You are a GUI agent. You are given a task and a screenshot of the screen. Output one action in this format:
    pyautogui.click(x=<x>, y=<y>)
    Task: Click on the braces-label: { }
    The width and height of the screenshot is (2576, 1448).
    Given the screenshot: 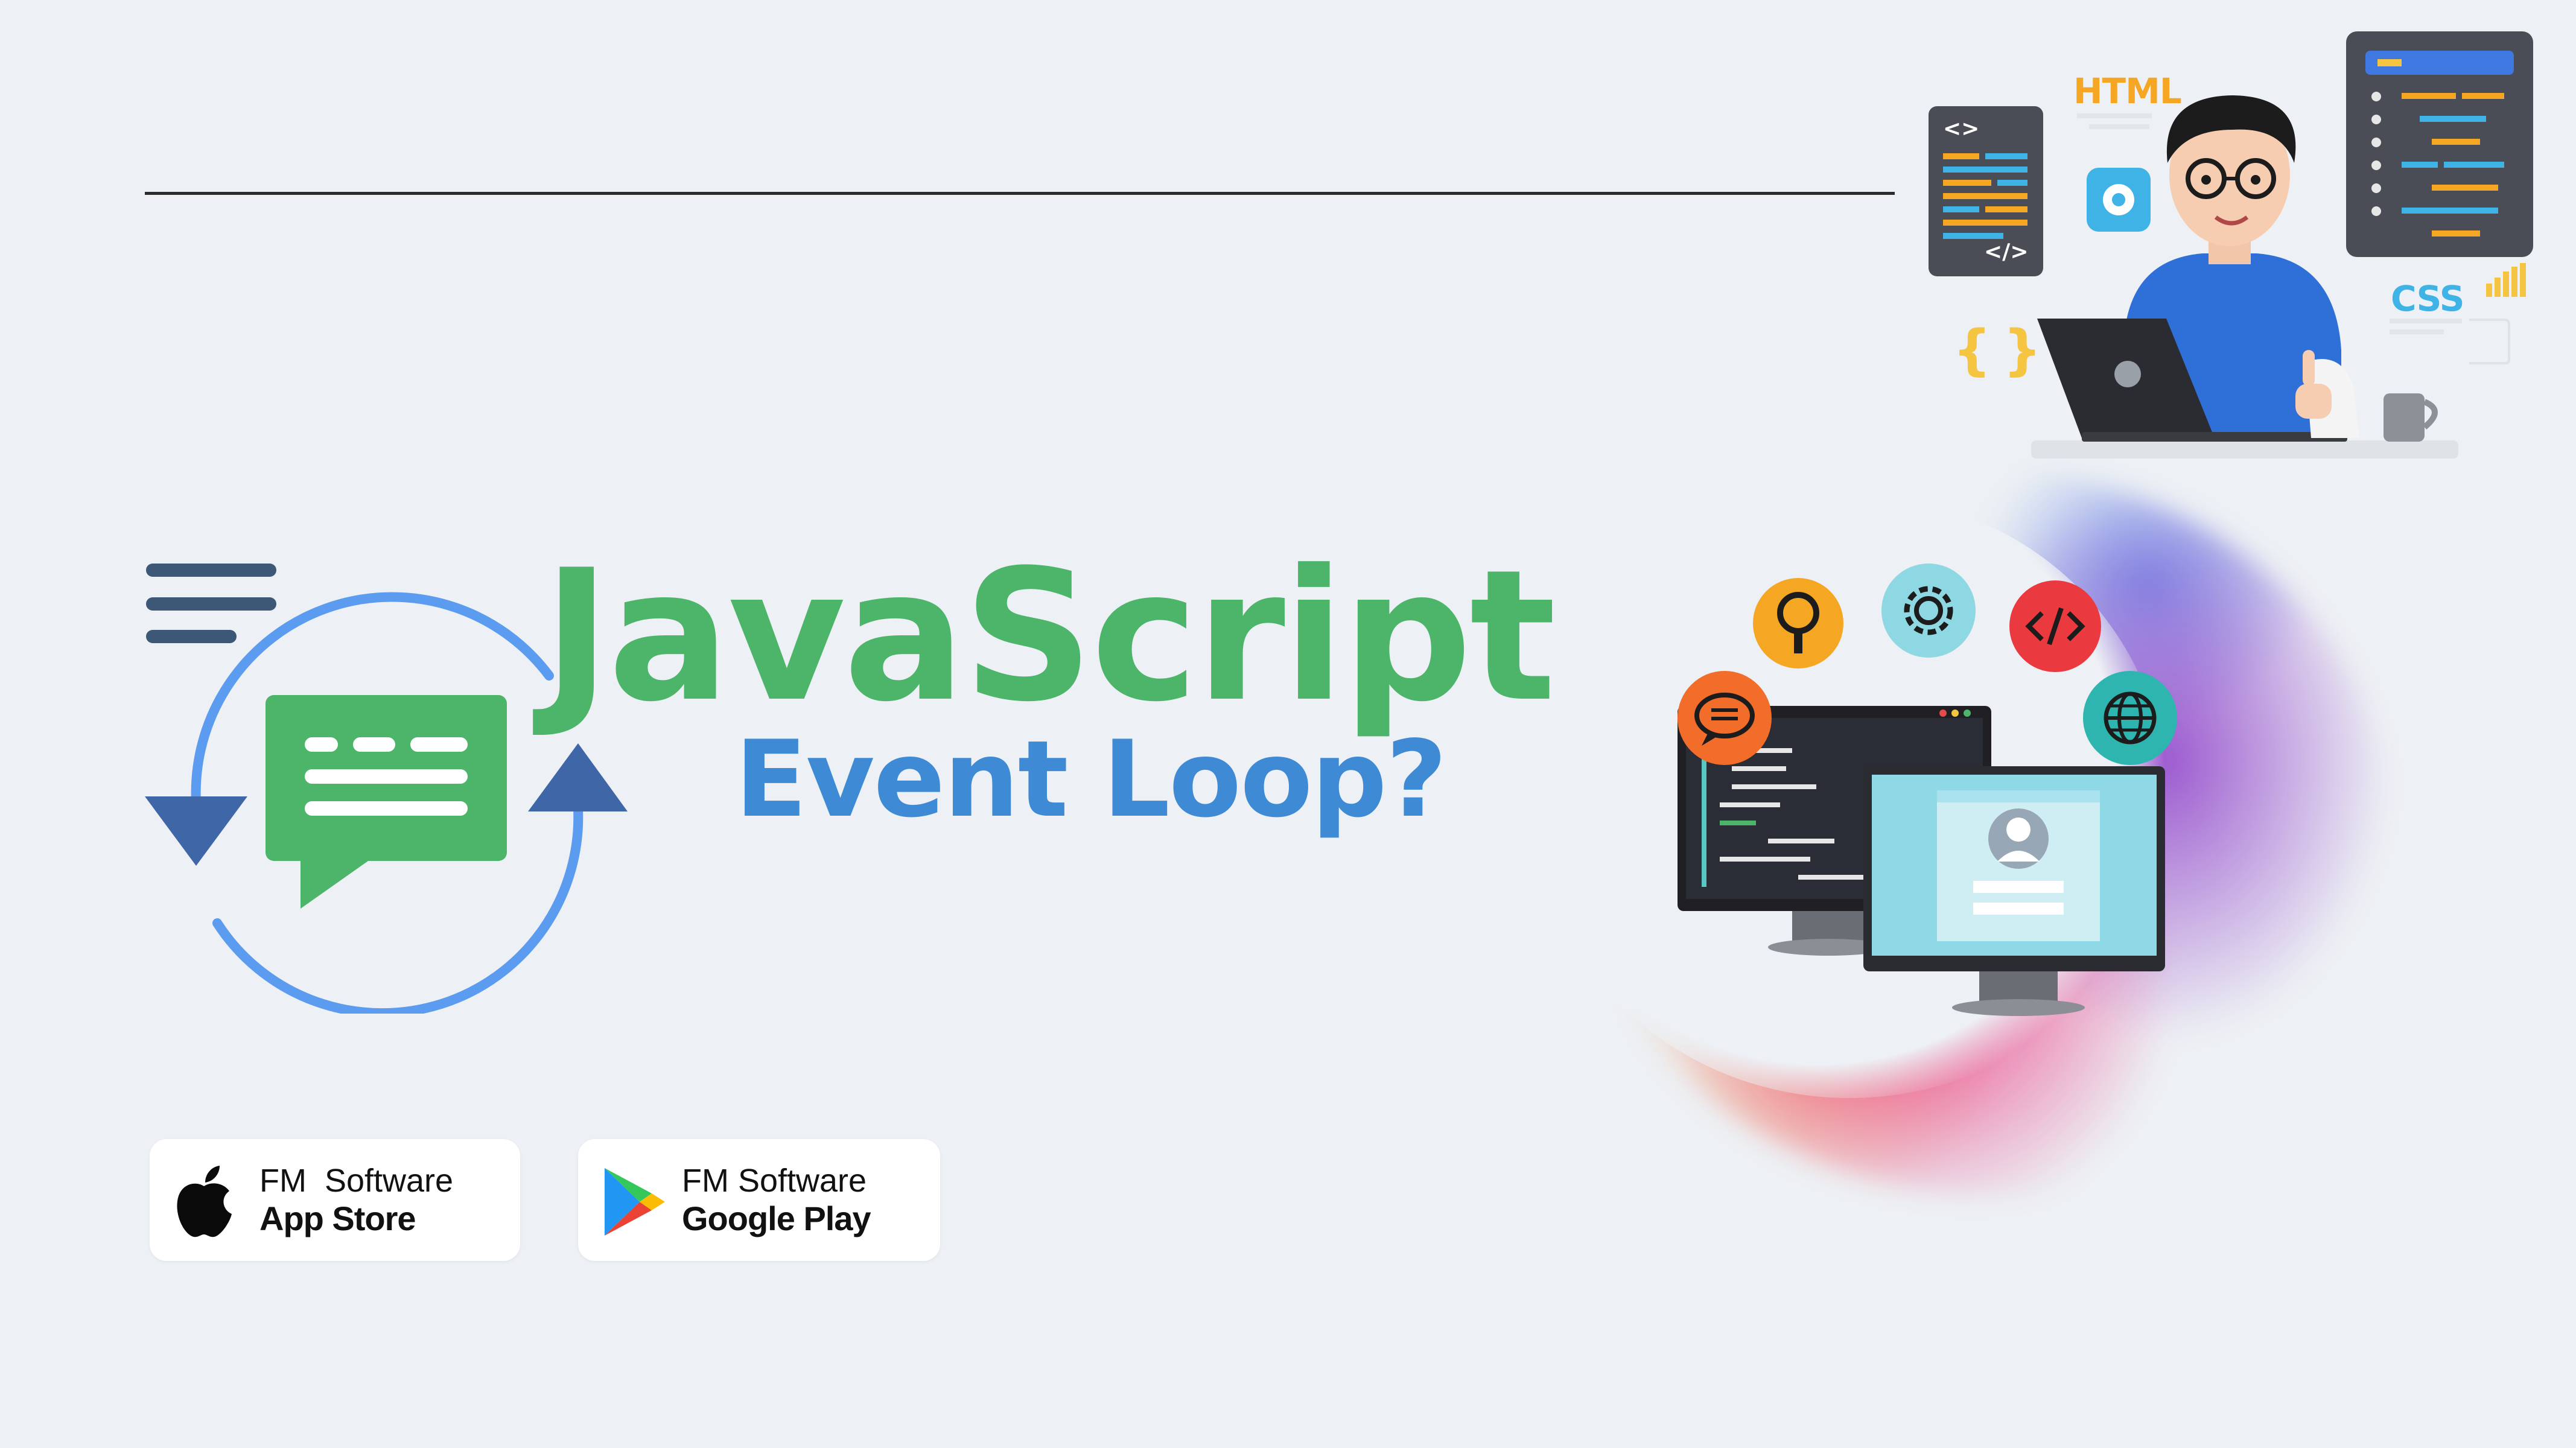 What is the action you would take?
    pyautogui.click(x=1997, y=351)
    